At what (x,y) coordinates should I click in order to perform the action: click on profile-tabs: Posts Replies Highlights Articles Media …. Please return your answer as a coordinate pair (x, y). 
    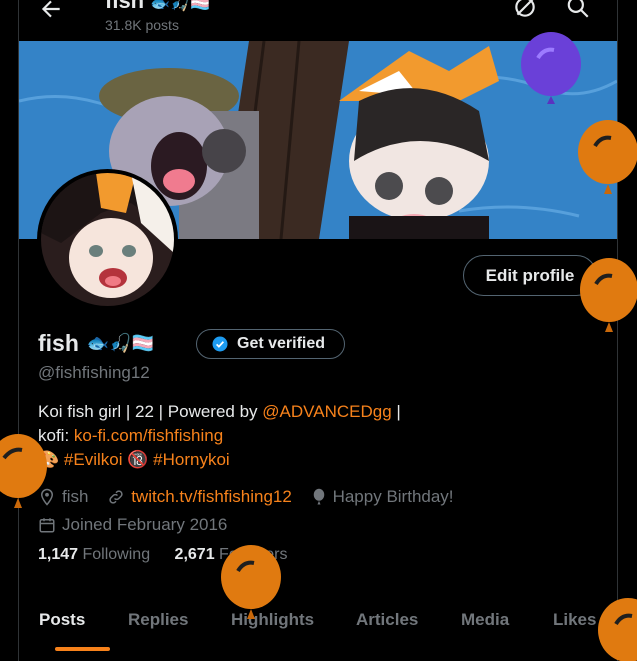
    Looking at the image, I should click on (318, 623).